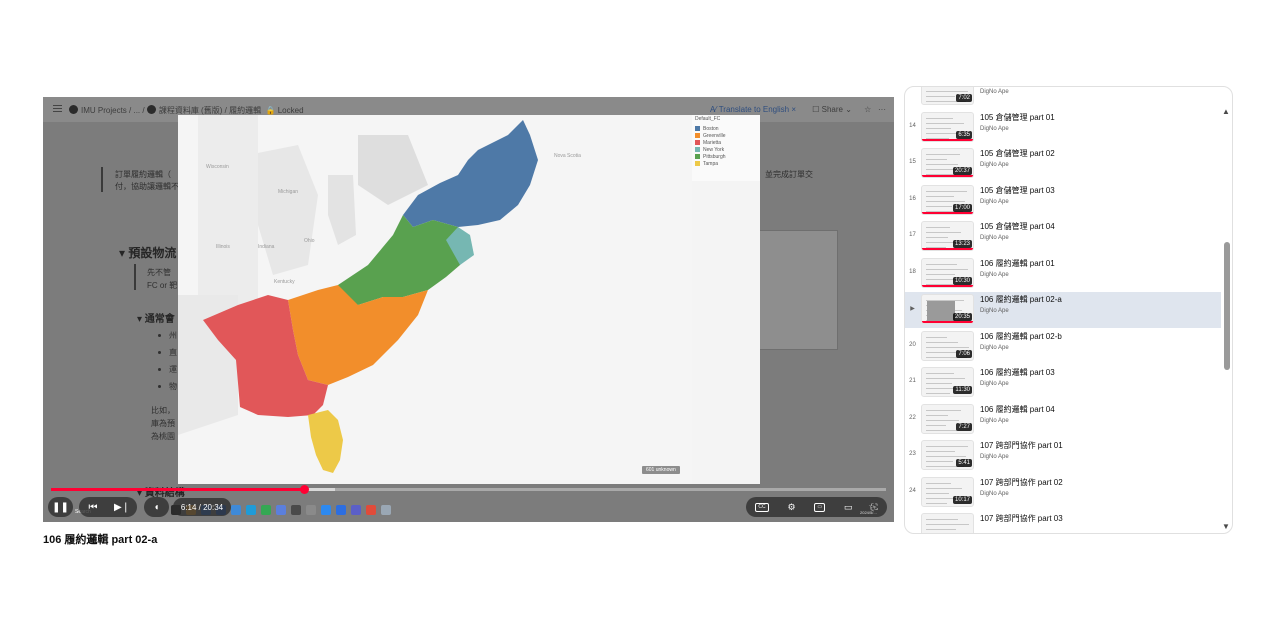 This screenshot has width=1280, height=640. What do you see at coordinates (947, 418) in the screenshot?
I see `video-thumbnail: 7:27` at bounding box center [947, 418].